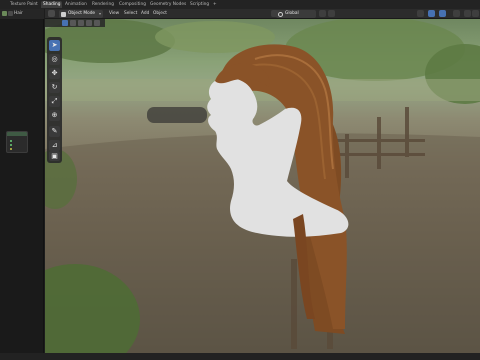 The width and height of the screenshot is (480, 360). I want to click on select-subtract-icon, so click(81, 23).